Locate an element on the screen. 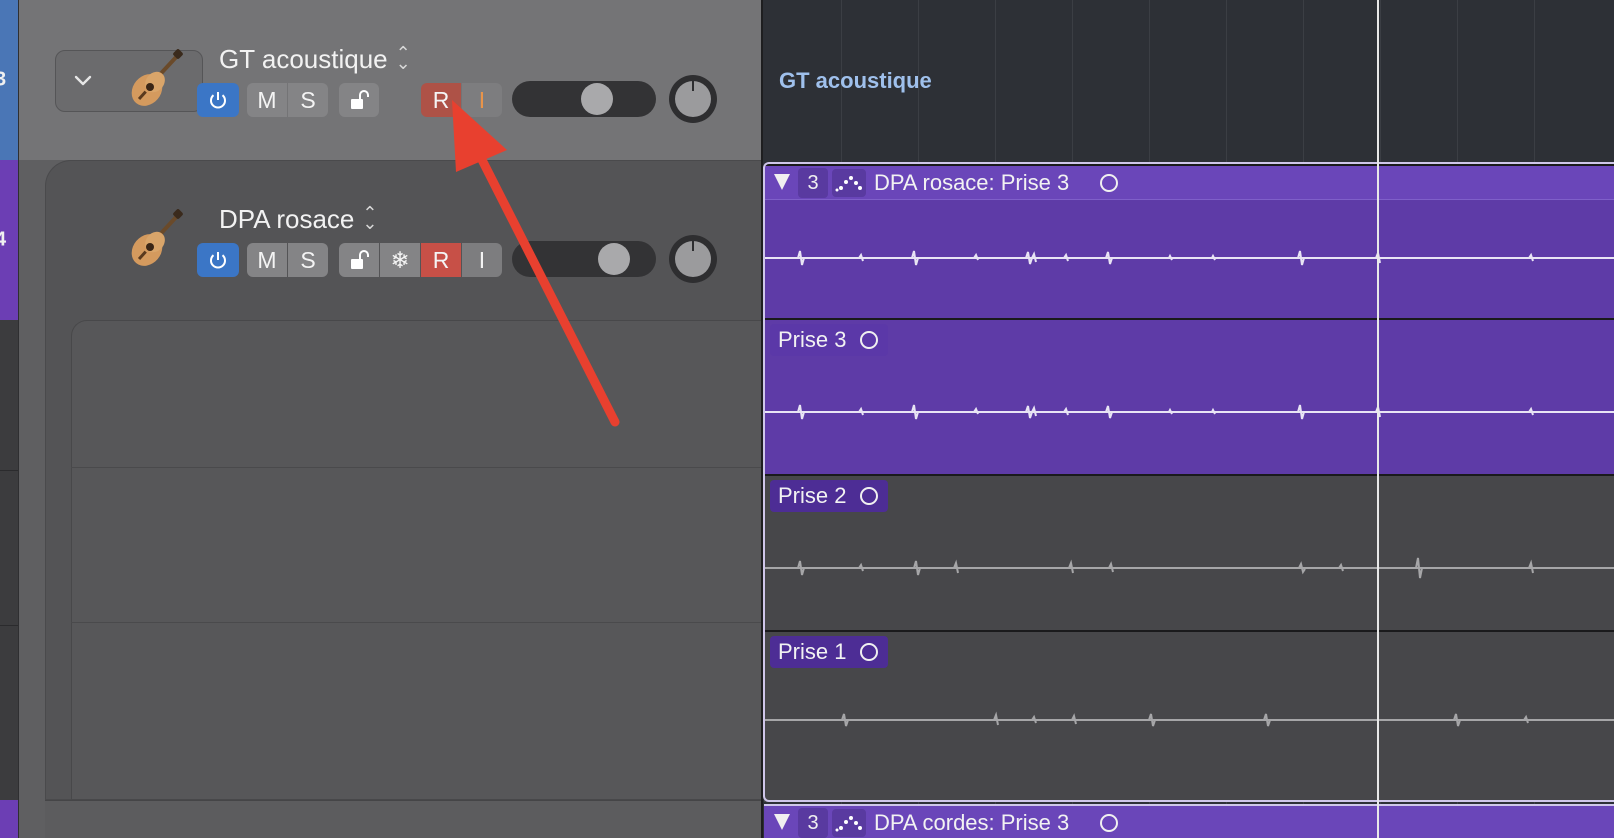 The image size is (1614, 838). track-name: DPA rosace ⌃ ⌄ is located at coordinates (298, 219).